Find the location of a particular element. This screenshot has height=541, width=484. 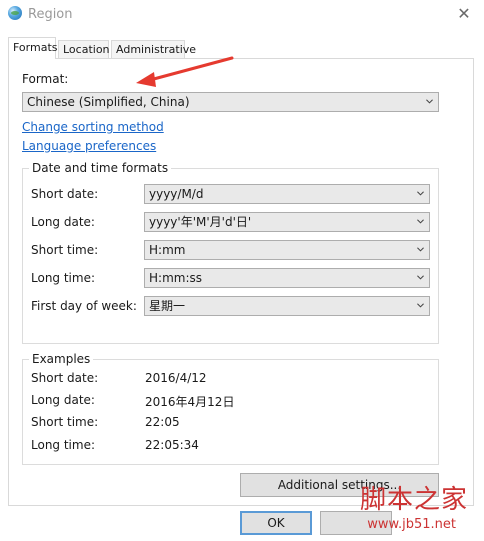

tab-formats: Formats is located at coordinates (33, 48).